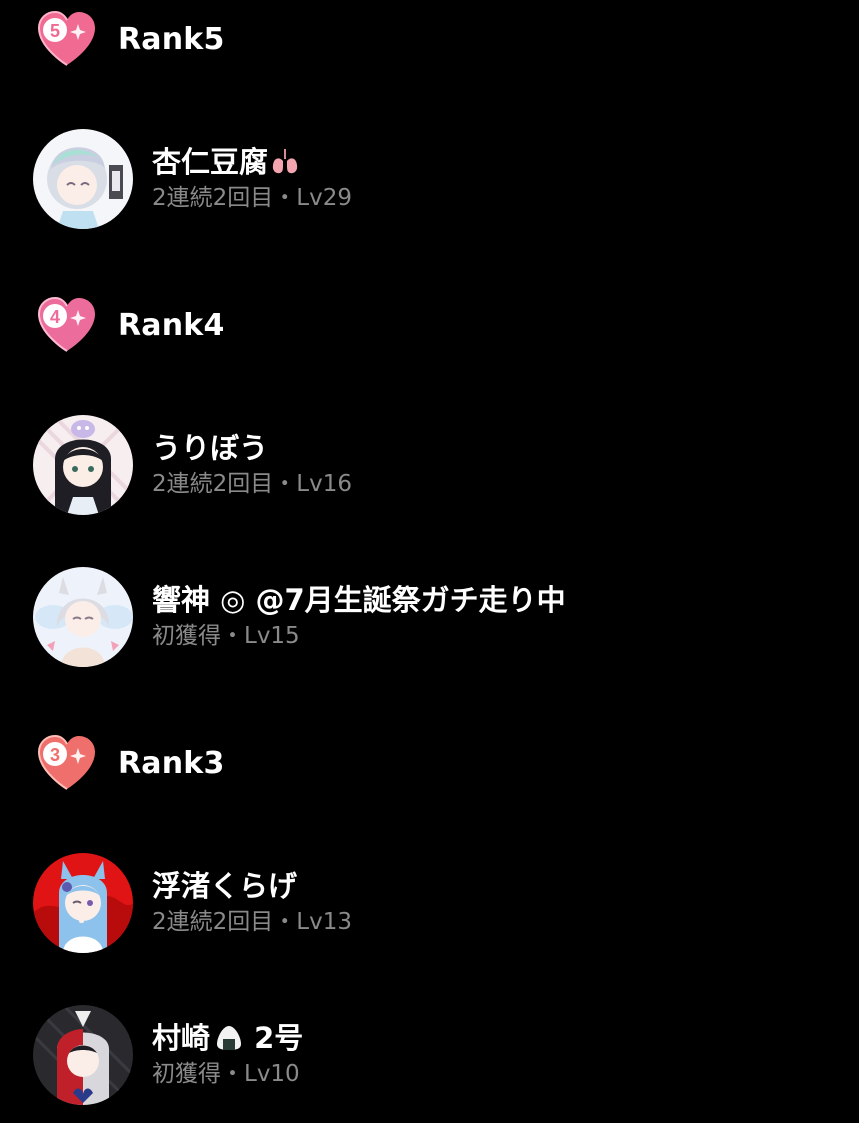 The image size is (859, 1123). Describe the element at coordinates (171, 39) in the screenshot. I see `rank-title: Rank5` at that location.